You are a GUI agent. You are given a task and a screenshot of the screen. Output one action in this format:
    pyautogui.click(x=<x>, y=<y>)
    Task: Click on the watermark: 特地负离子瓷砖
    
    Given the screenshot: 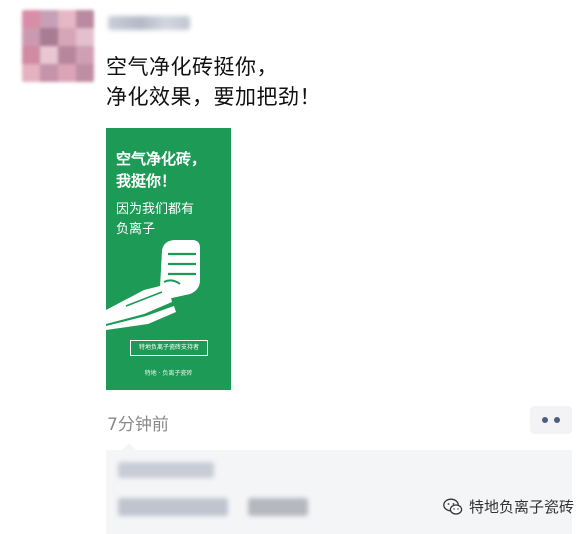 What is the action you would take?
    pyautogui.click(x=508, y=506)
    